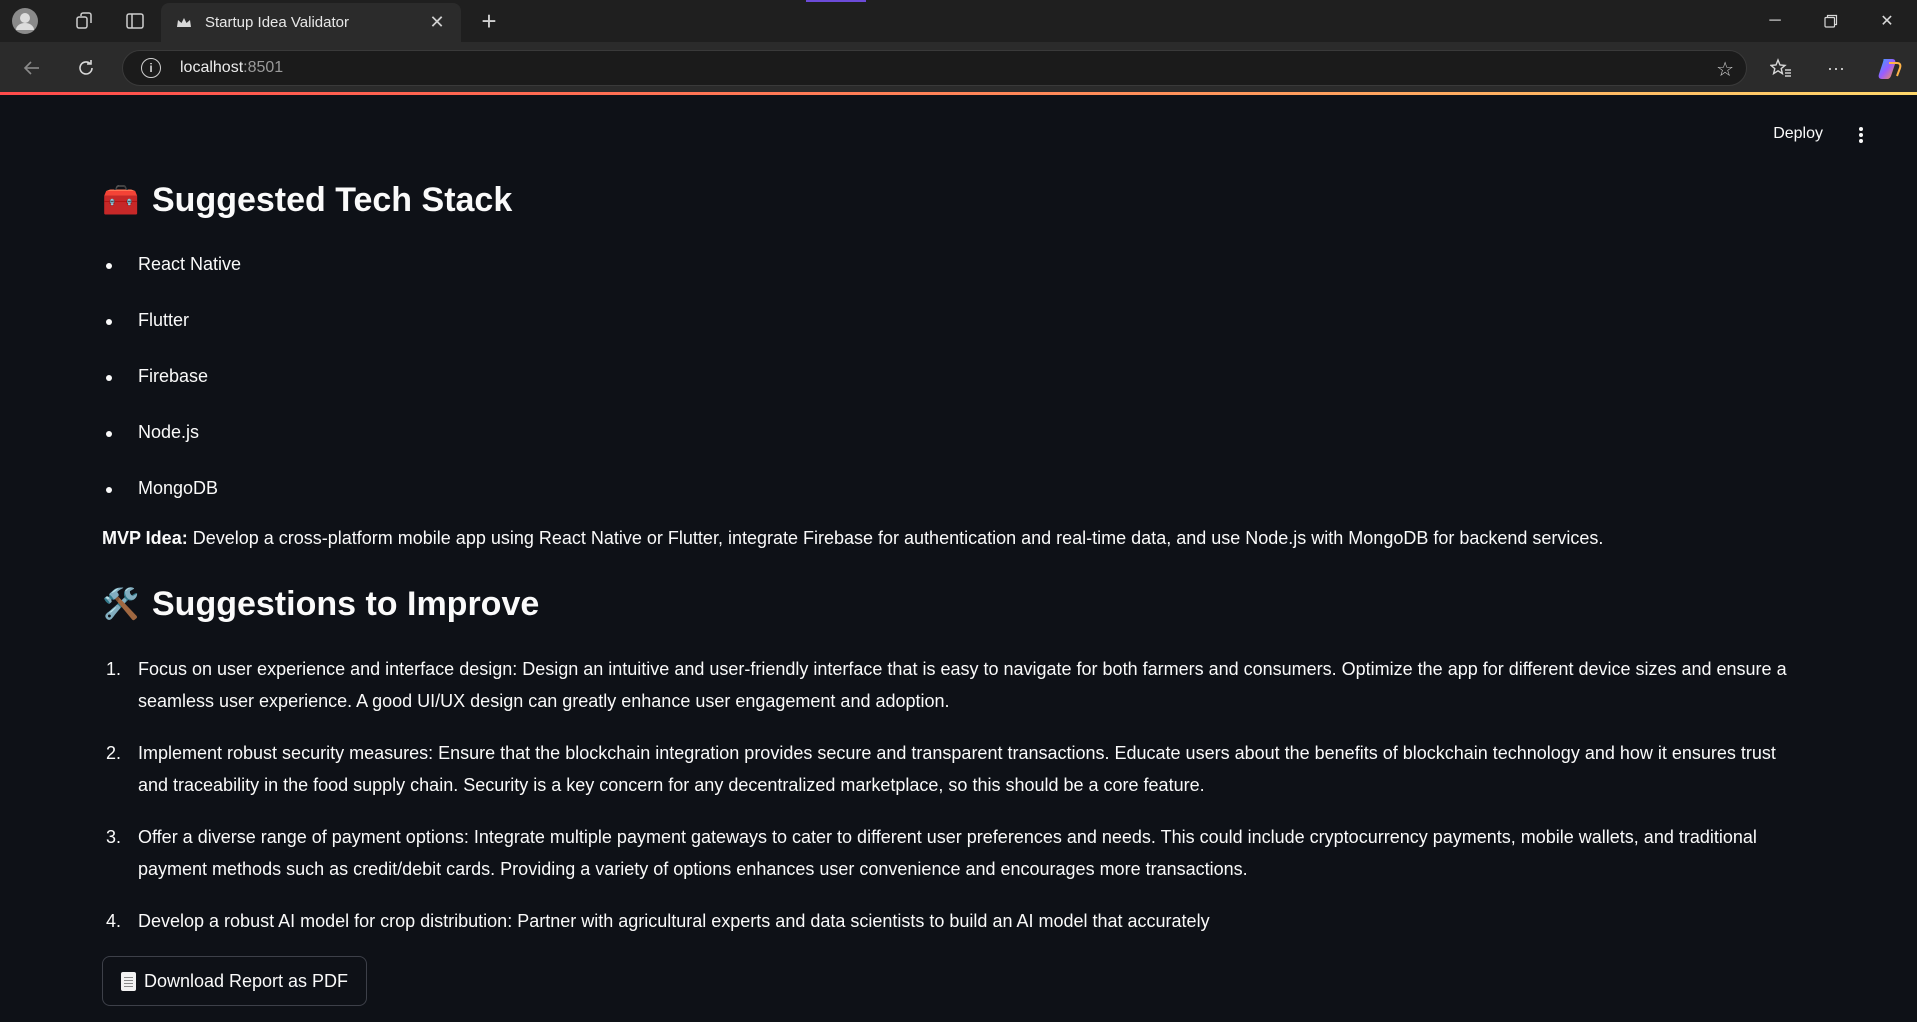  Describe the element at coordinates (489, 21) in the screenshot. I see `new-tab-icon: +` at that location.